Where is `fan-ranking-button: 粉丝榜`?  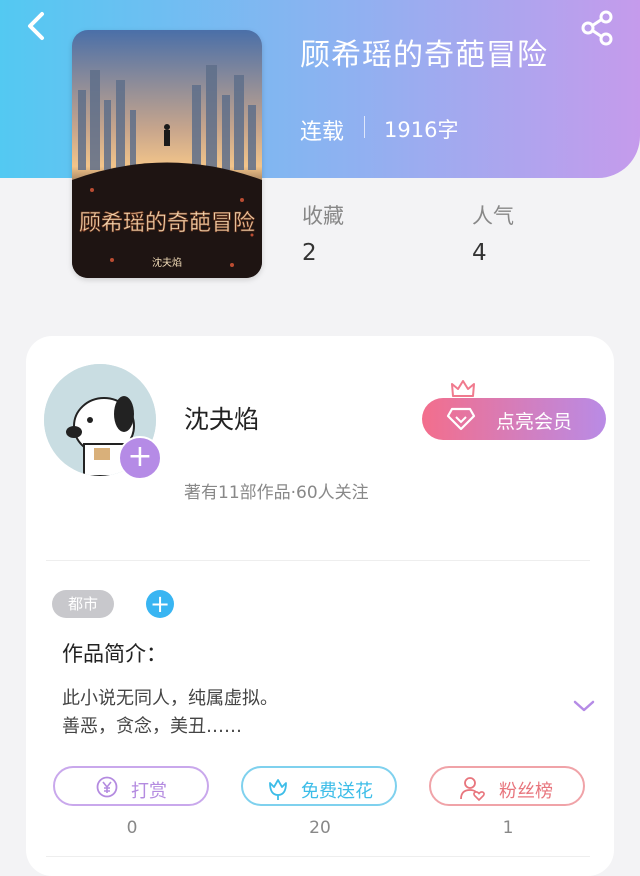 fan-ranking-button: 粉丝榜 is located at coordinates (507, 786).